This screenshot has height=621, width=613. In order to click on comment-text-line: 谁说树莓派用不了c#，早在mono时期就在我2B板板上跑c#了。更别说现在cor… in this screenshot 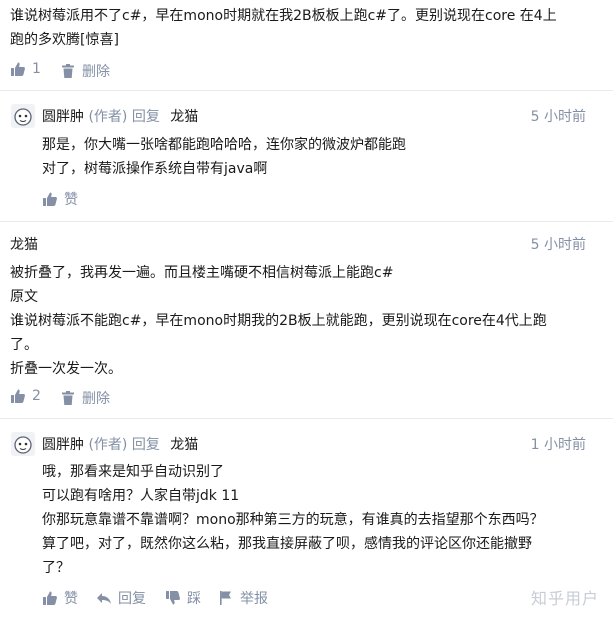, I will do `click(283, 16)`.